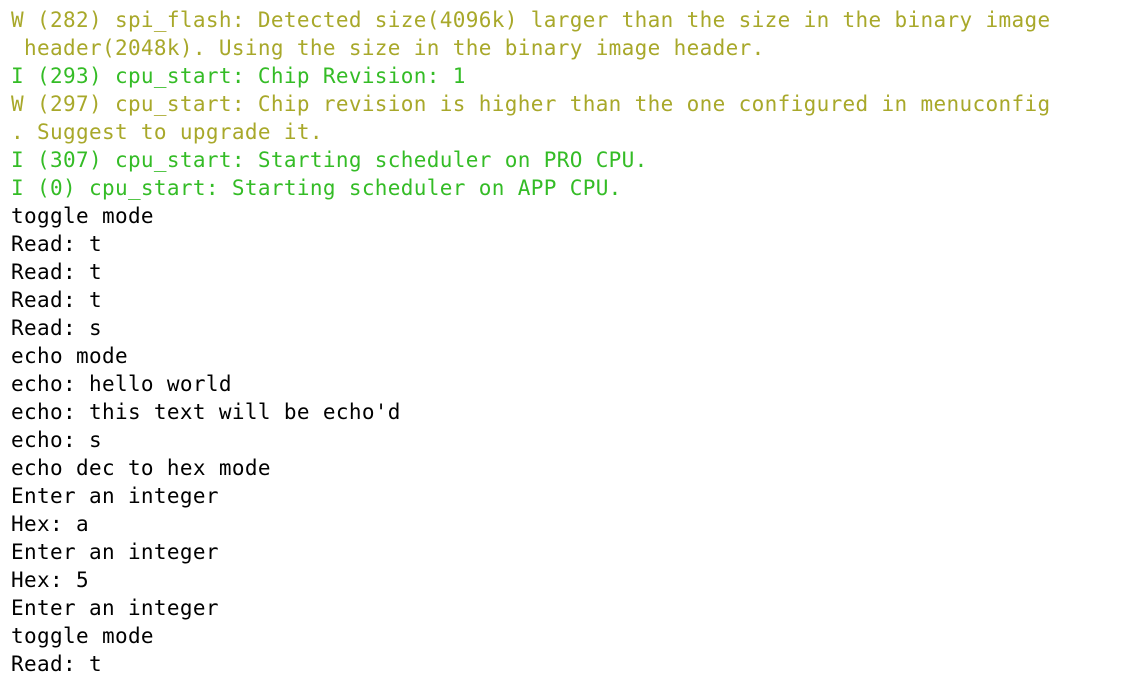 The height and width of the screenshot is (678, 1140). What do you see at coordinates (50, 524) in the screenshot?
I see `log-line-output: Hex: a` at bounding box center [50, 524].